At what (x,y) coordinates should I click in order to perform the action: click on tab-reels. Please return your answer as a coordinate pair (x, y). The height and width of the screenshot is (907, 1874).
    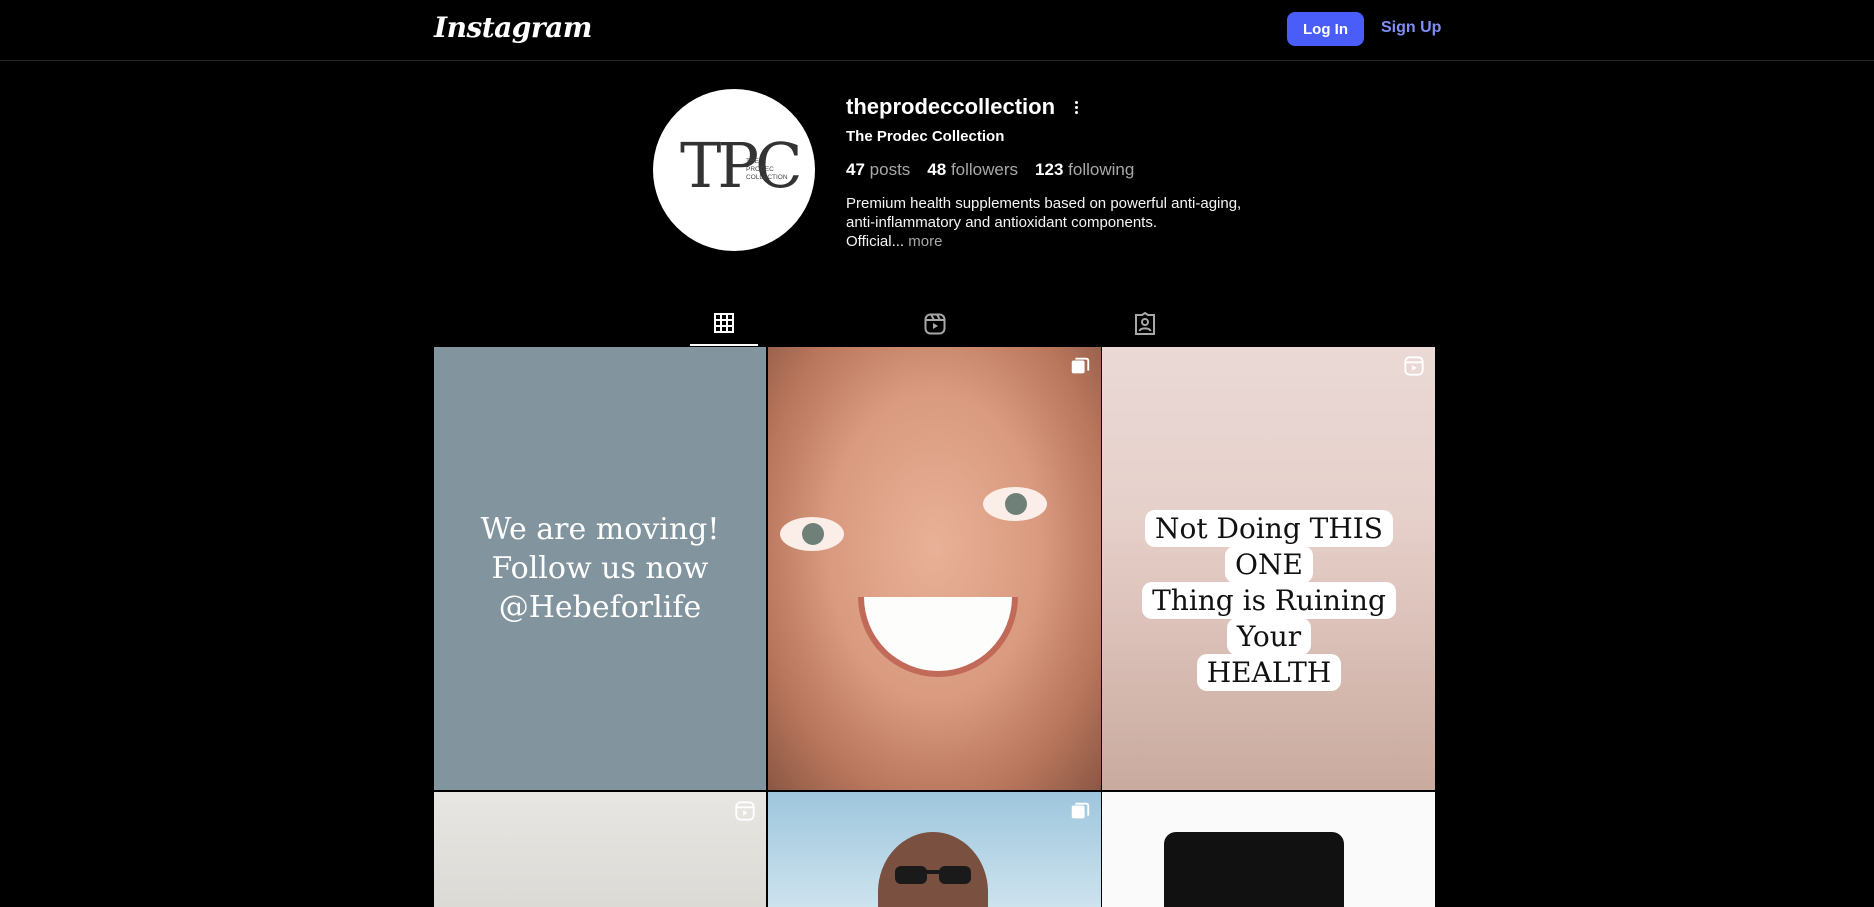
    Looking at the image, I should click on (935, 324).